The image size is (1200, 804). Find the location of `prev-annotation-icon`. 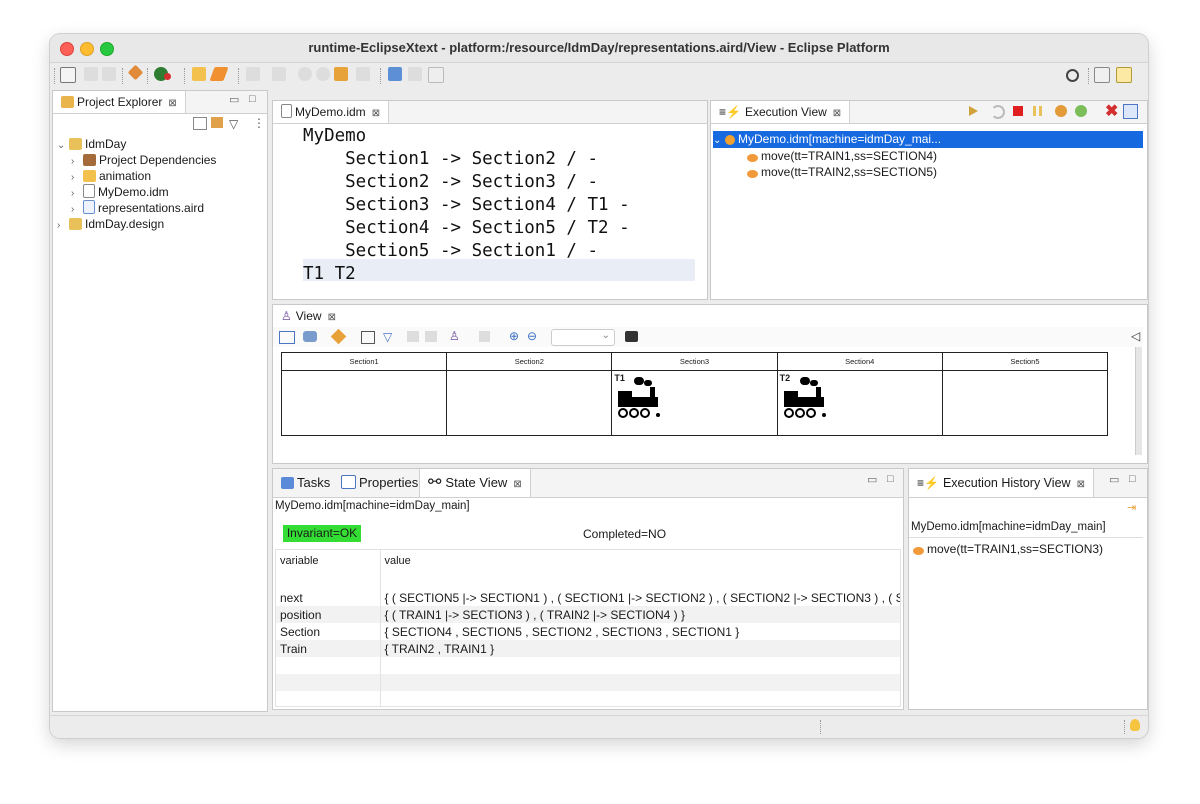

prev-annotation-icon is located at coordinates (279, 74).